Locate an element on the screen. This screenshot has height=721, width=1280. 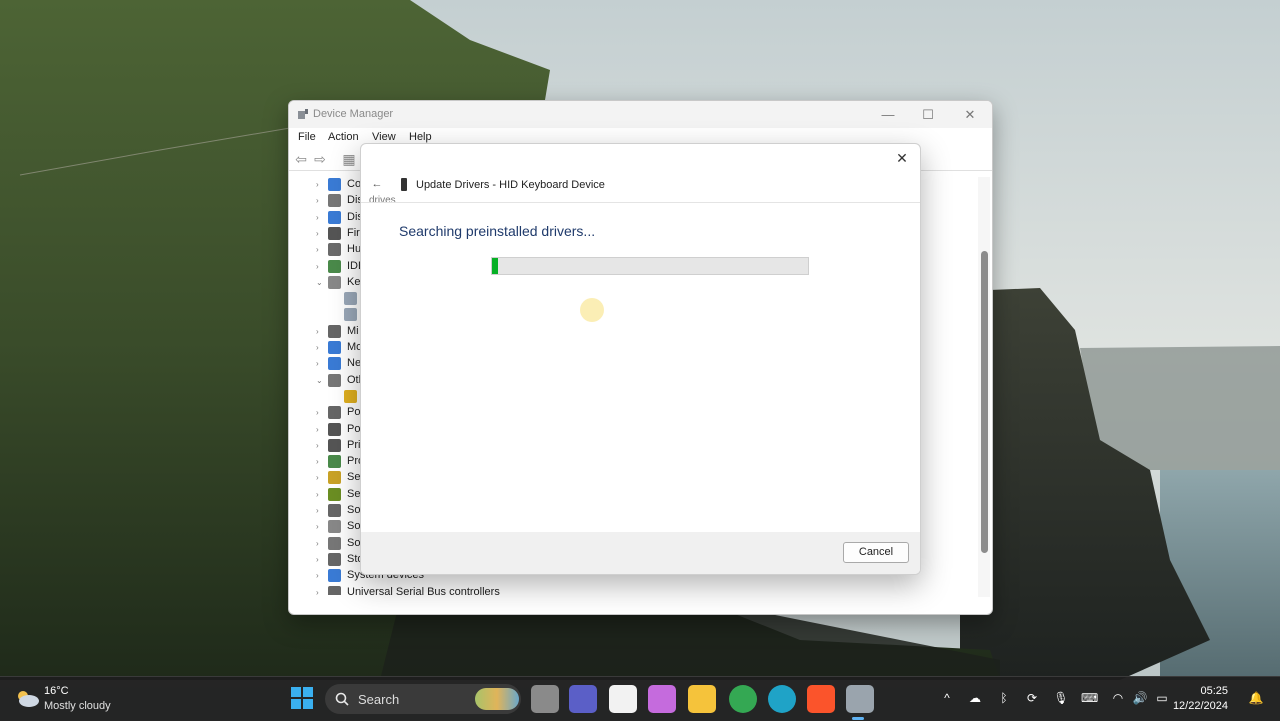
scrollbar-thumb is located at coordinates (984, 402).